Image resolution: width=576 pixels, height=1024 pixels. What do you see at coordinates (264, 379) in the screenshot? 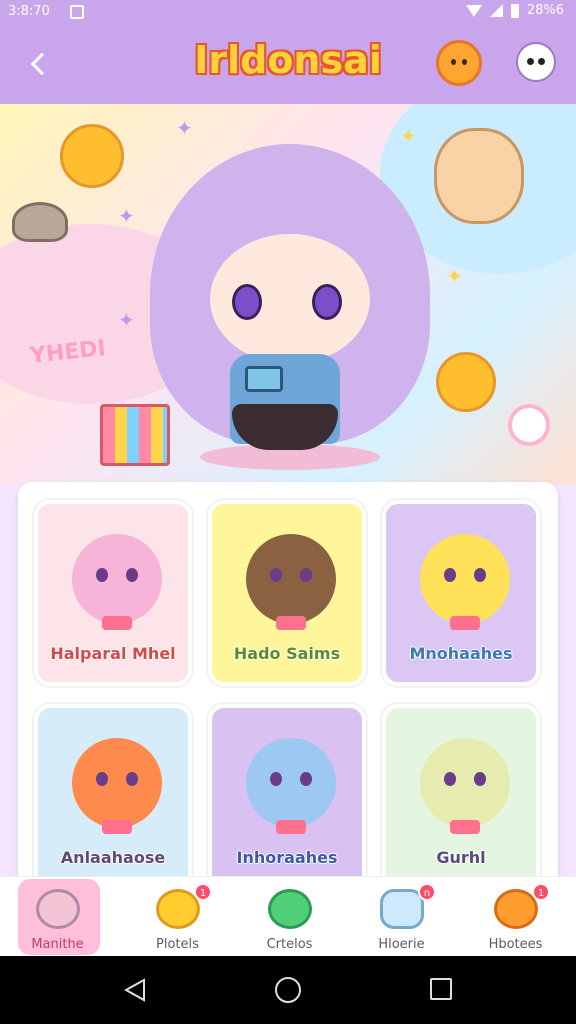
I see `phone-icon` at bounding box center [264, 379].